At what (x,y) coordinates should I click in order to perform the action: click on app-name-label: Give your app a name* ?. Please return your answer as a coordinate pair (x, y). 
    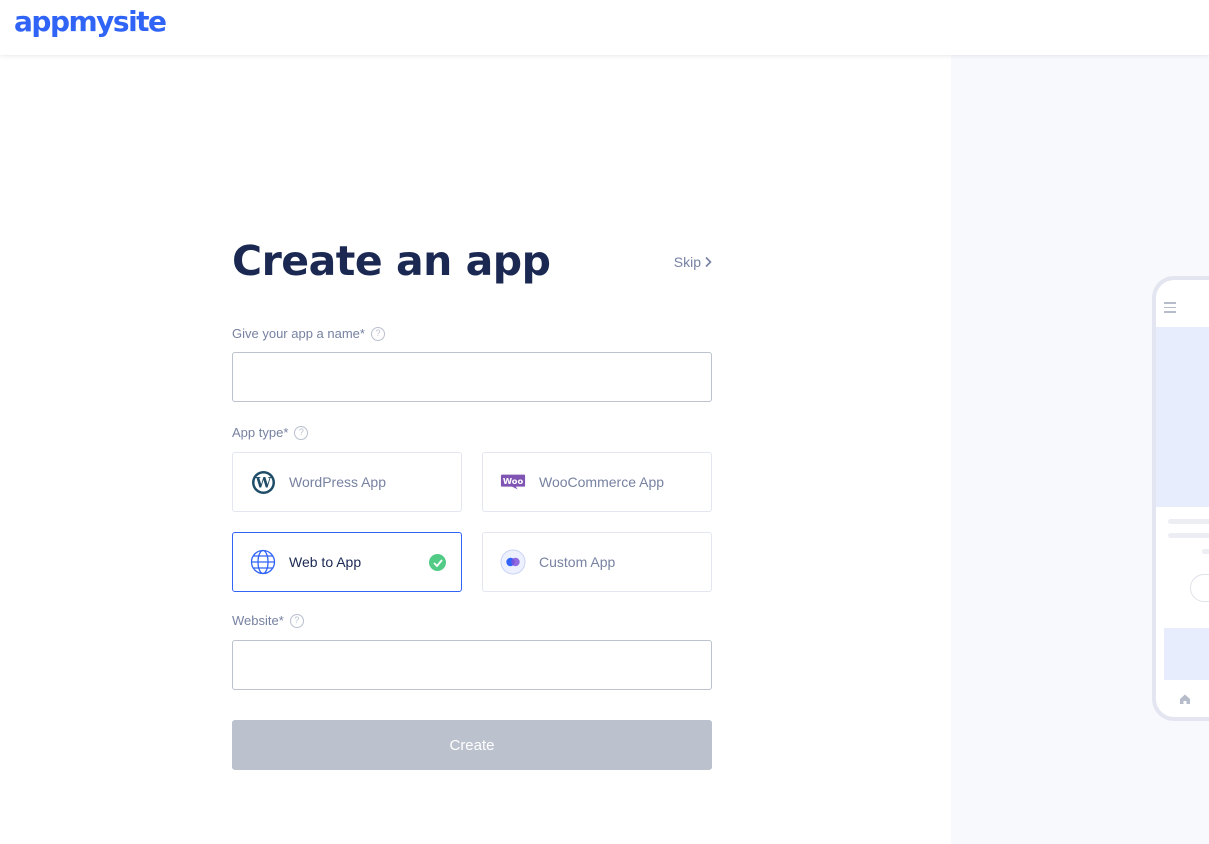
    Looking at the image, I should click on (308, 333).